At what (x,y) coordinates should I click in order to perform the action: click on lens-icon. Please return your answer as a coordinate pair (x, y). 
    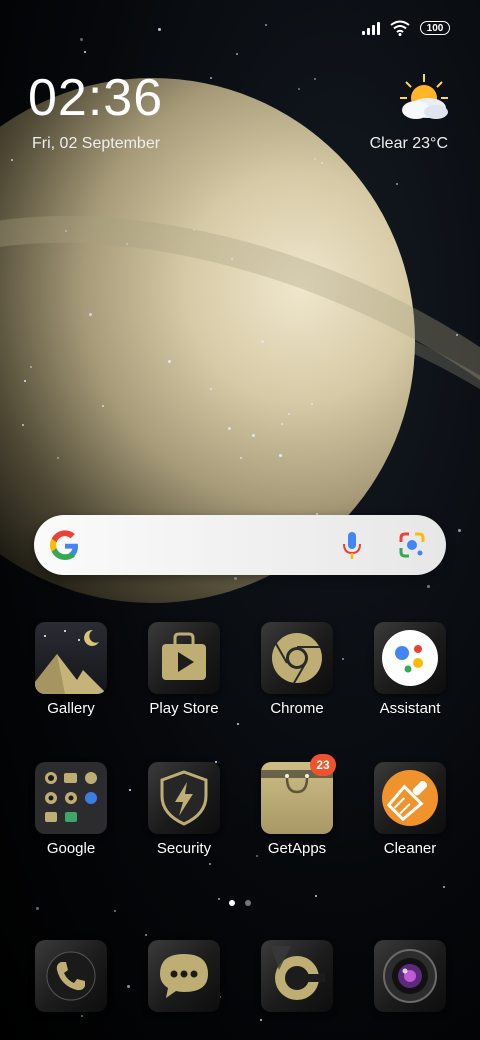
    Looking at the image, I should click on (412, 545).